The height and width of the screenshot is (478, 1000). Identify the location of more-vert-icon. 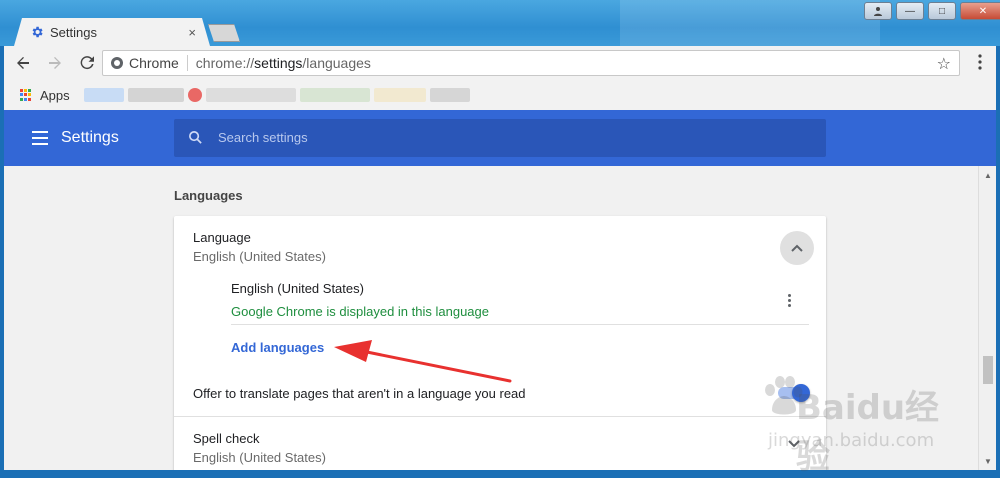
(980, 62).